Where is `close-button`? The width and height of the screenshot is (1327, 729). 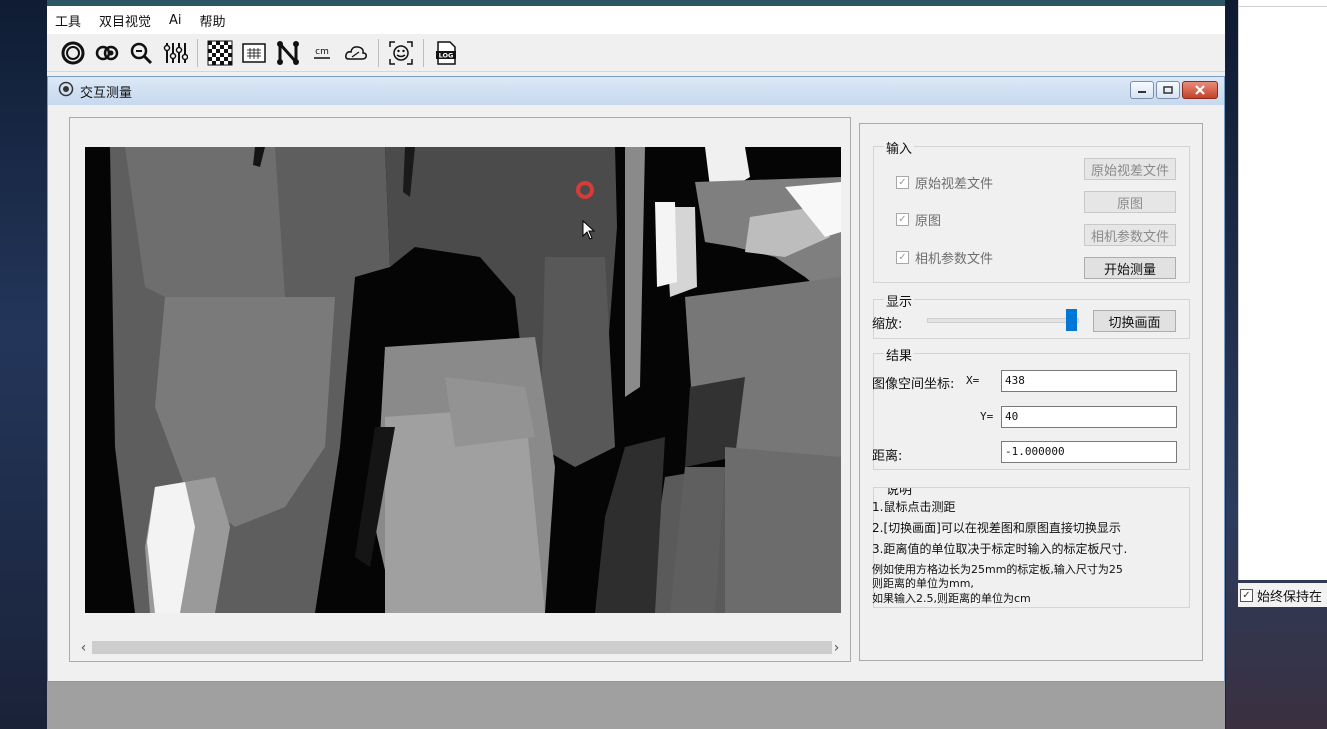 close-button is located at coordinates (1200, 90).